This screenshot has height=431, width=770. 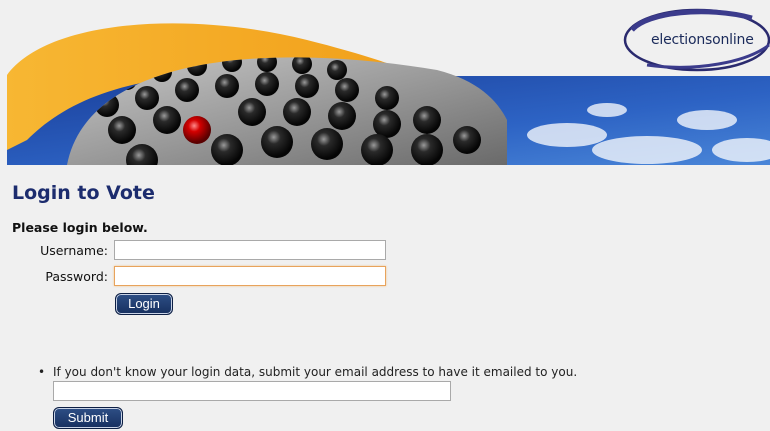 I want to click on username-label: Username:, so click(x=74, y=250).